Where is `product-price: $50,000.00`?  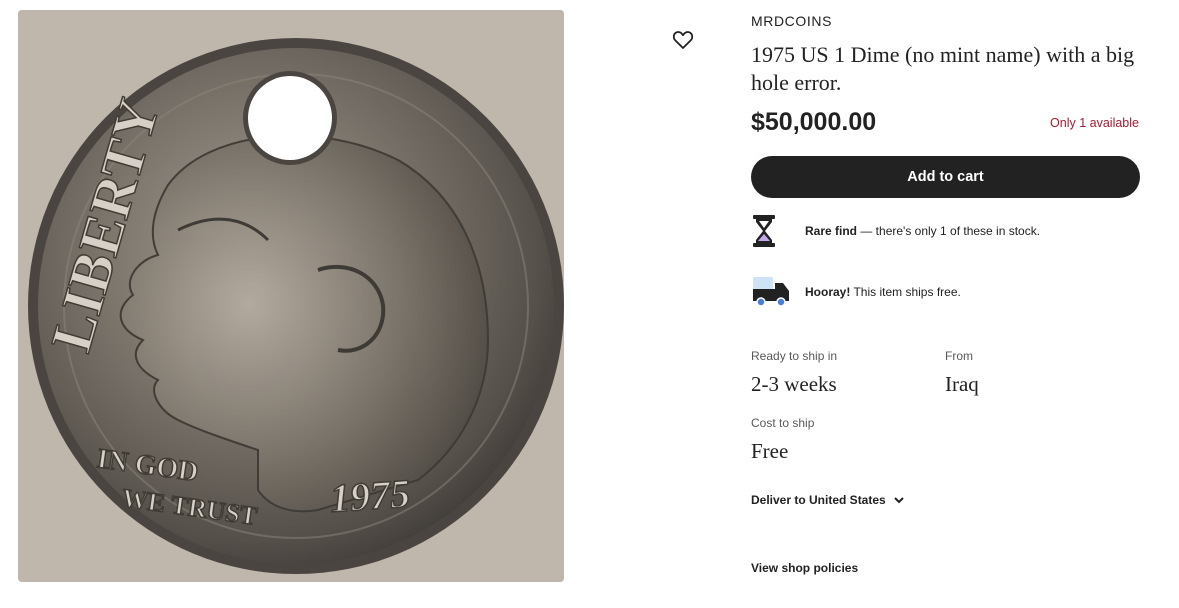
product-price: $50,000.00 is located at coordinates (814, 122).